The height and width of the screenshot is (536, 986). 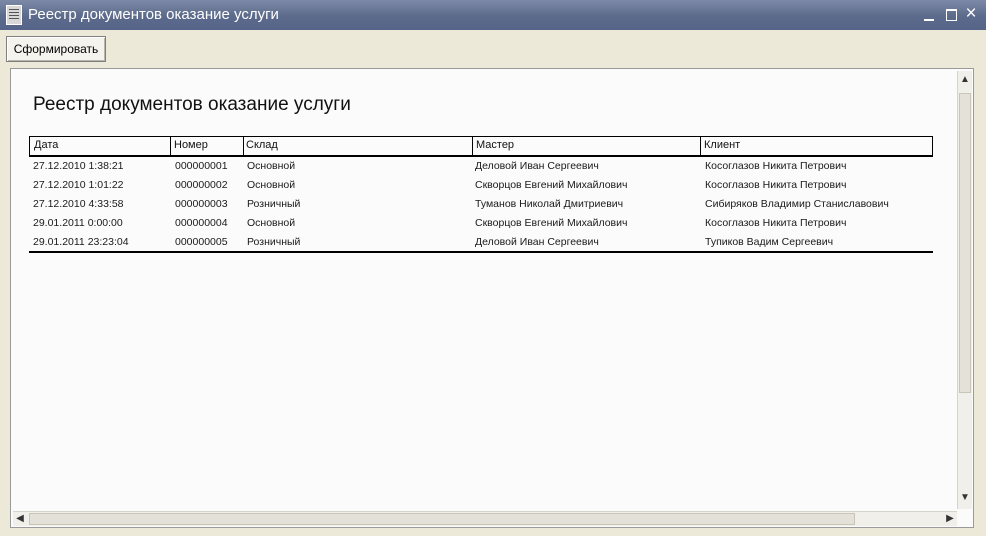 I want to click on header-number: Номер, so click(x=191, y=145).